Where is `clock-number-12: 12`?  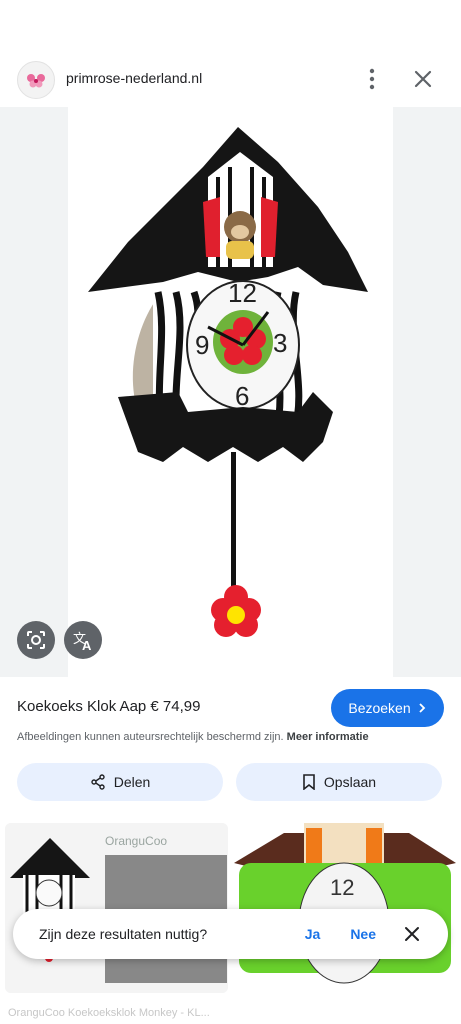 clock-number-12: 12 is located at coordinates (242, 293).